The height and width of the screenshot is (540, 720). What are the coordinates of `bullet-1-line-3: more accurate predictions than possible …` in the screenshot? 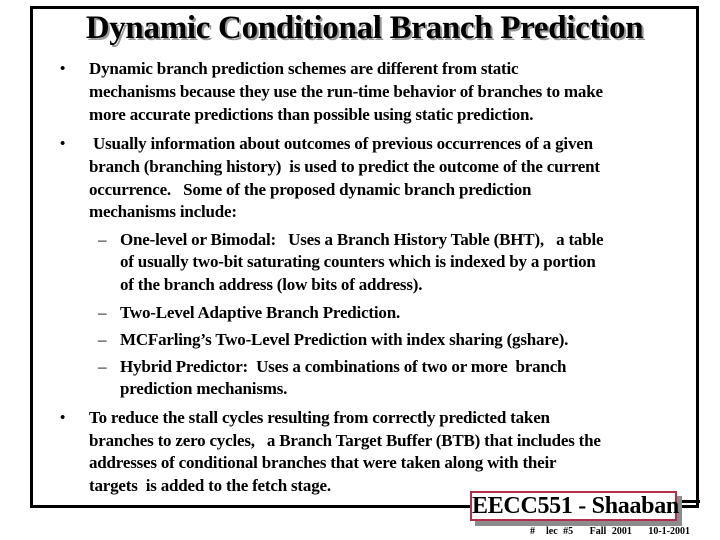 It's located at (311, 114).